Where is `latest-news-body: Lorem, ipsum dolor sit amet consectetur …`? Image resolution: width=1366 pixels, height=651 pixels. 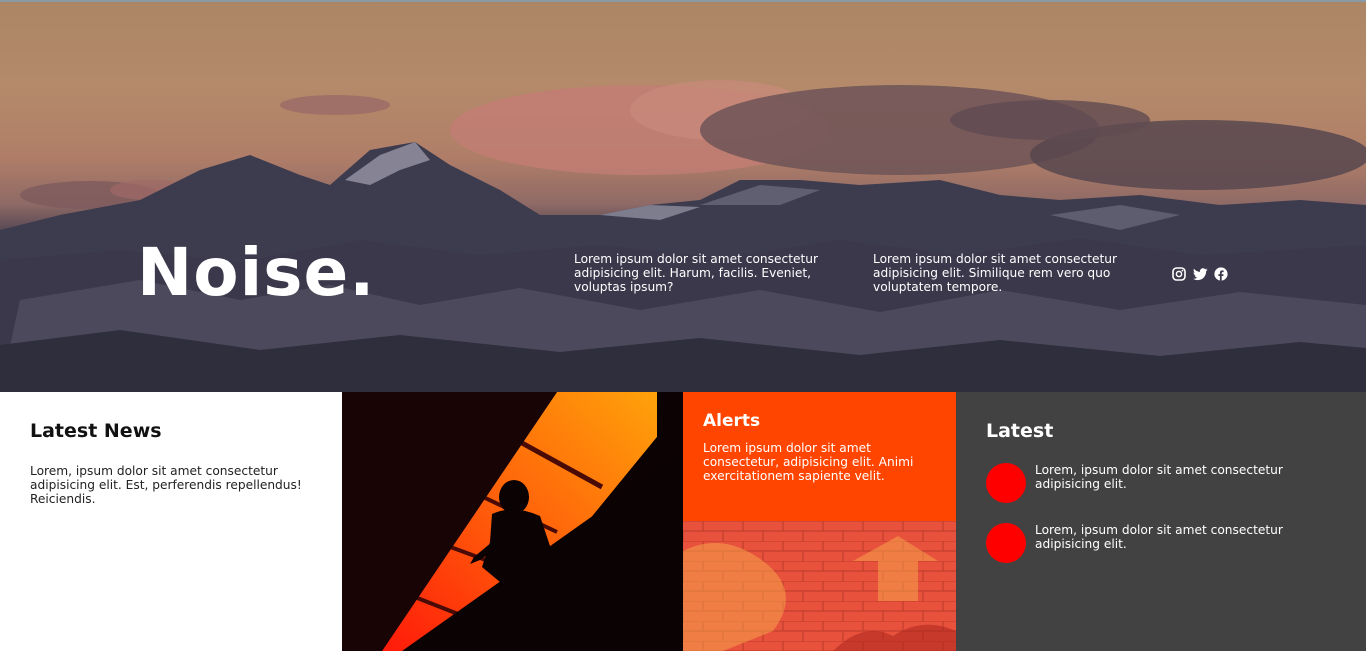 latest-news-body: Lorem, ipsum dolor sit amet consectetur … is located at coordinates (166, 485).